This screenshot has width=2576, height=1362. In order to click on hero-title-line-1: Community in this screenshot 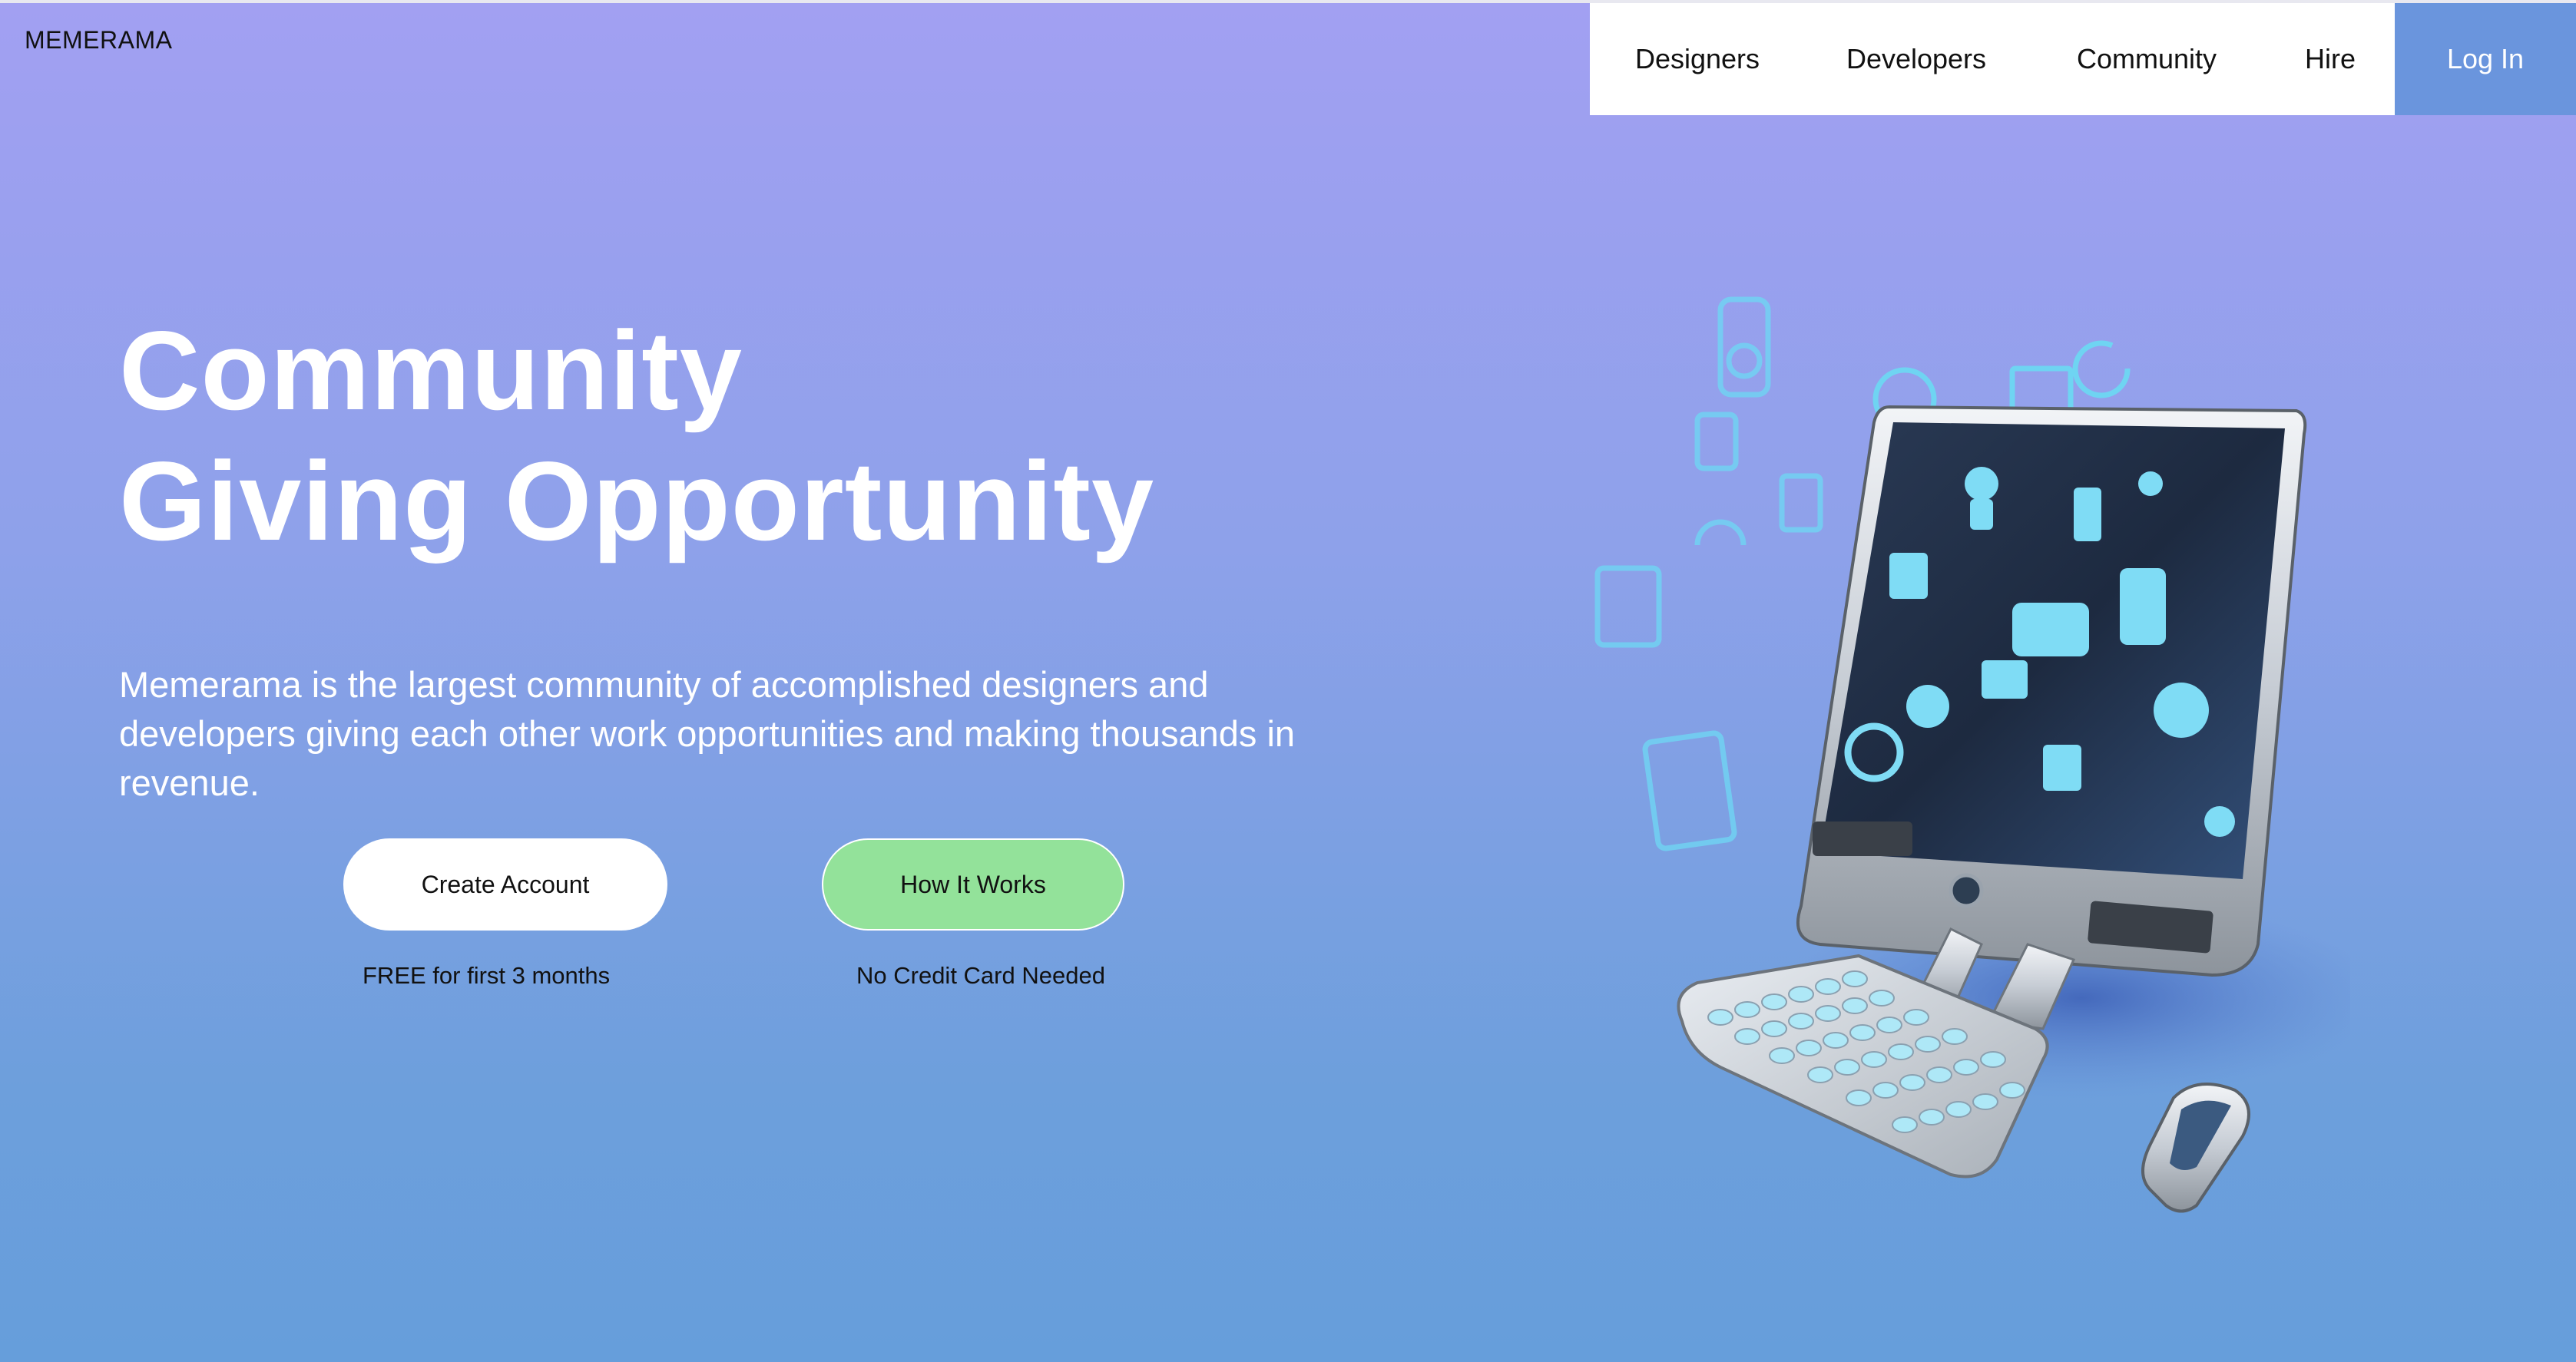, I will do `click(431, 370)`.